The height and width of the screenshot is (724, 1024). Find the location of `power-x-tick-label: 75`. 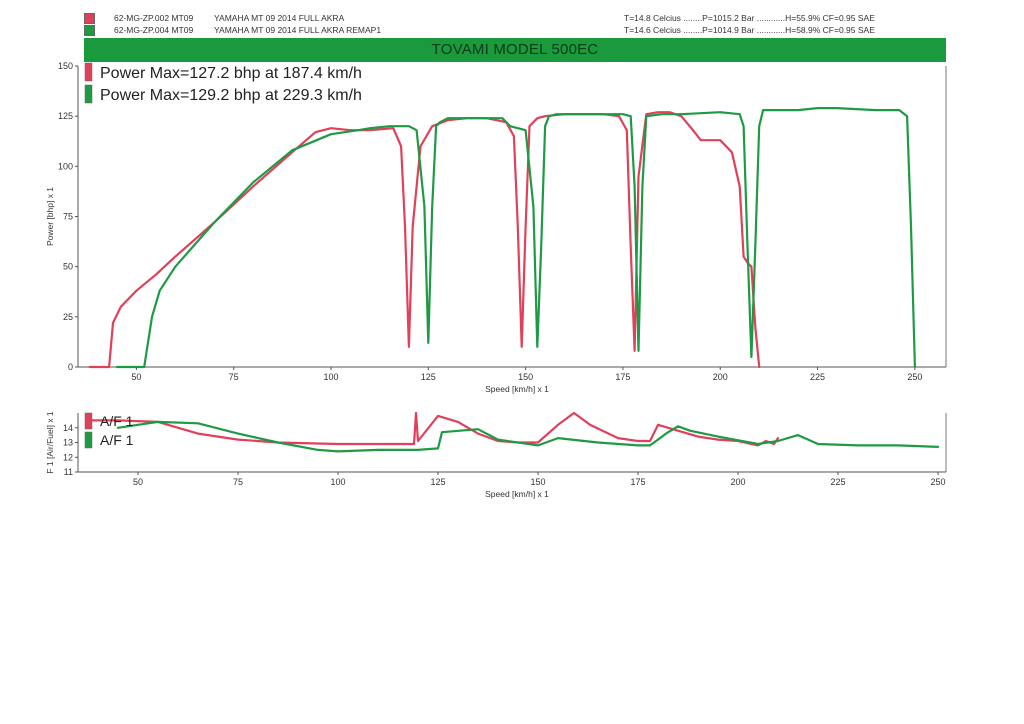

power-x-tick-label: 75 is located at coordinates (234, 377).